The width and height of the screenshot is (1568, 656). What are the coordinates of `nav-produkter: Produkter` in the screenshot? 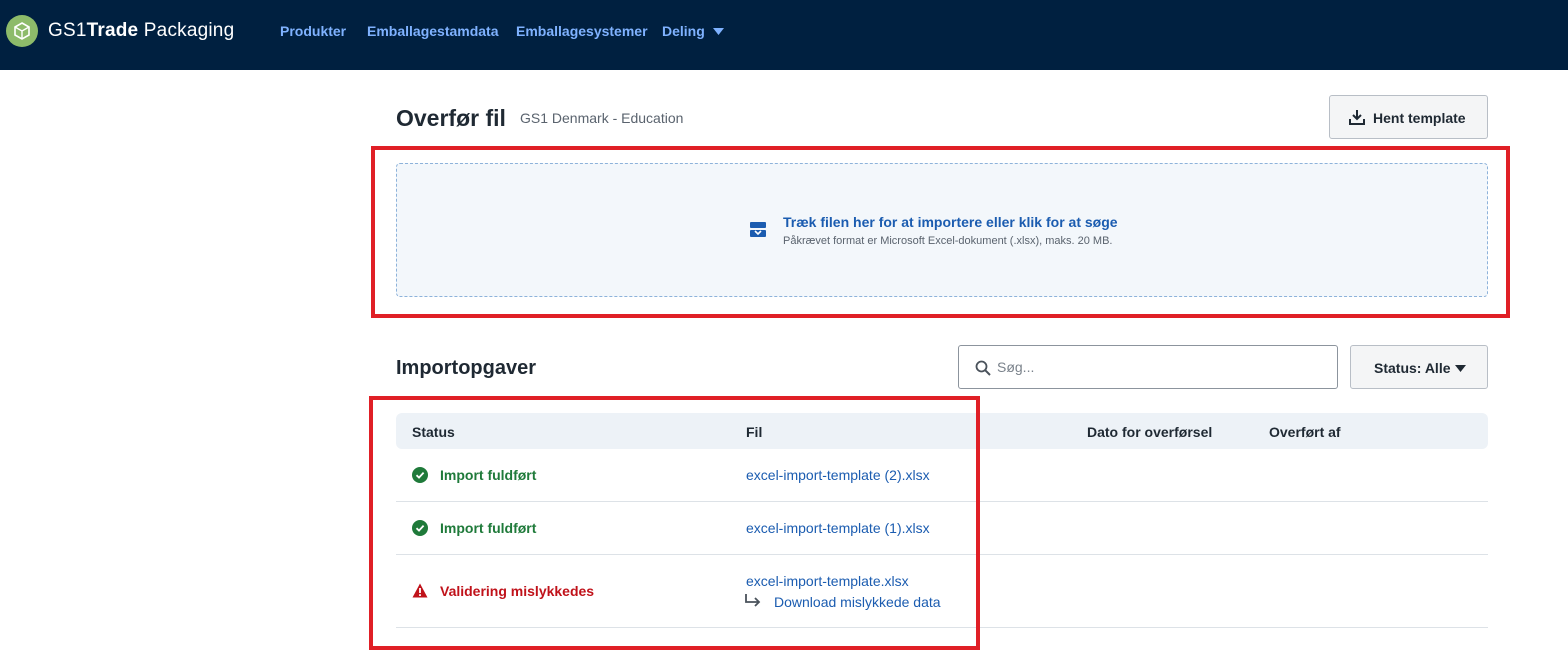 It's located at (313, 31).